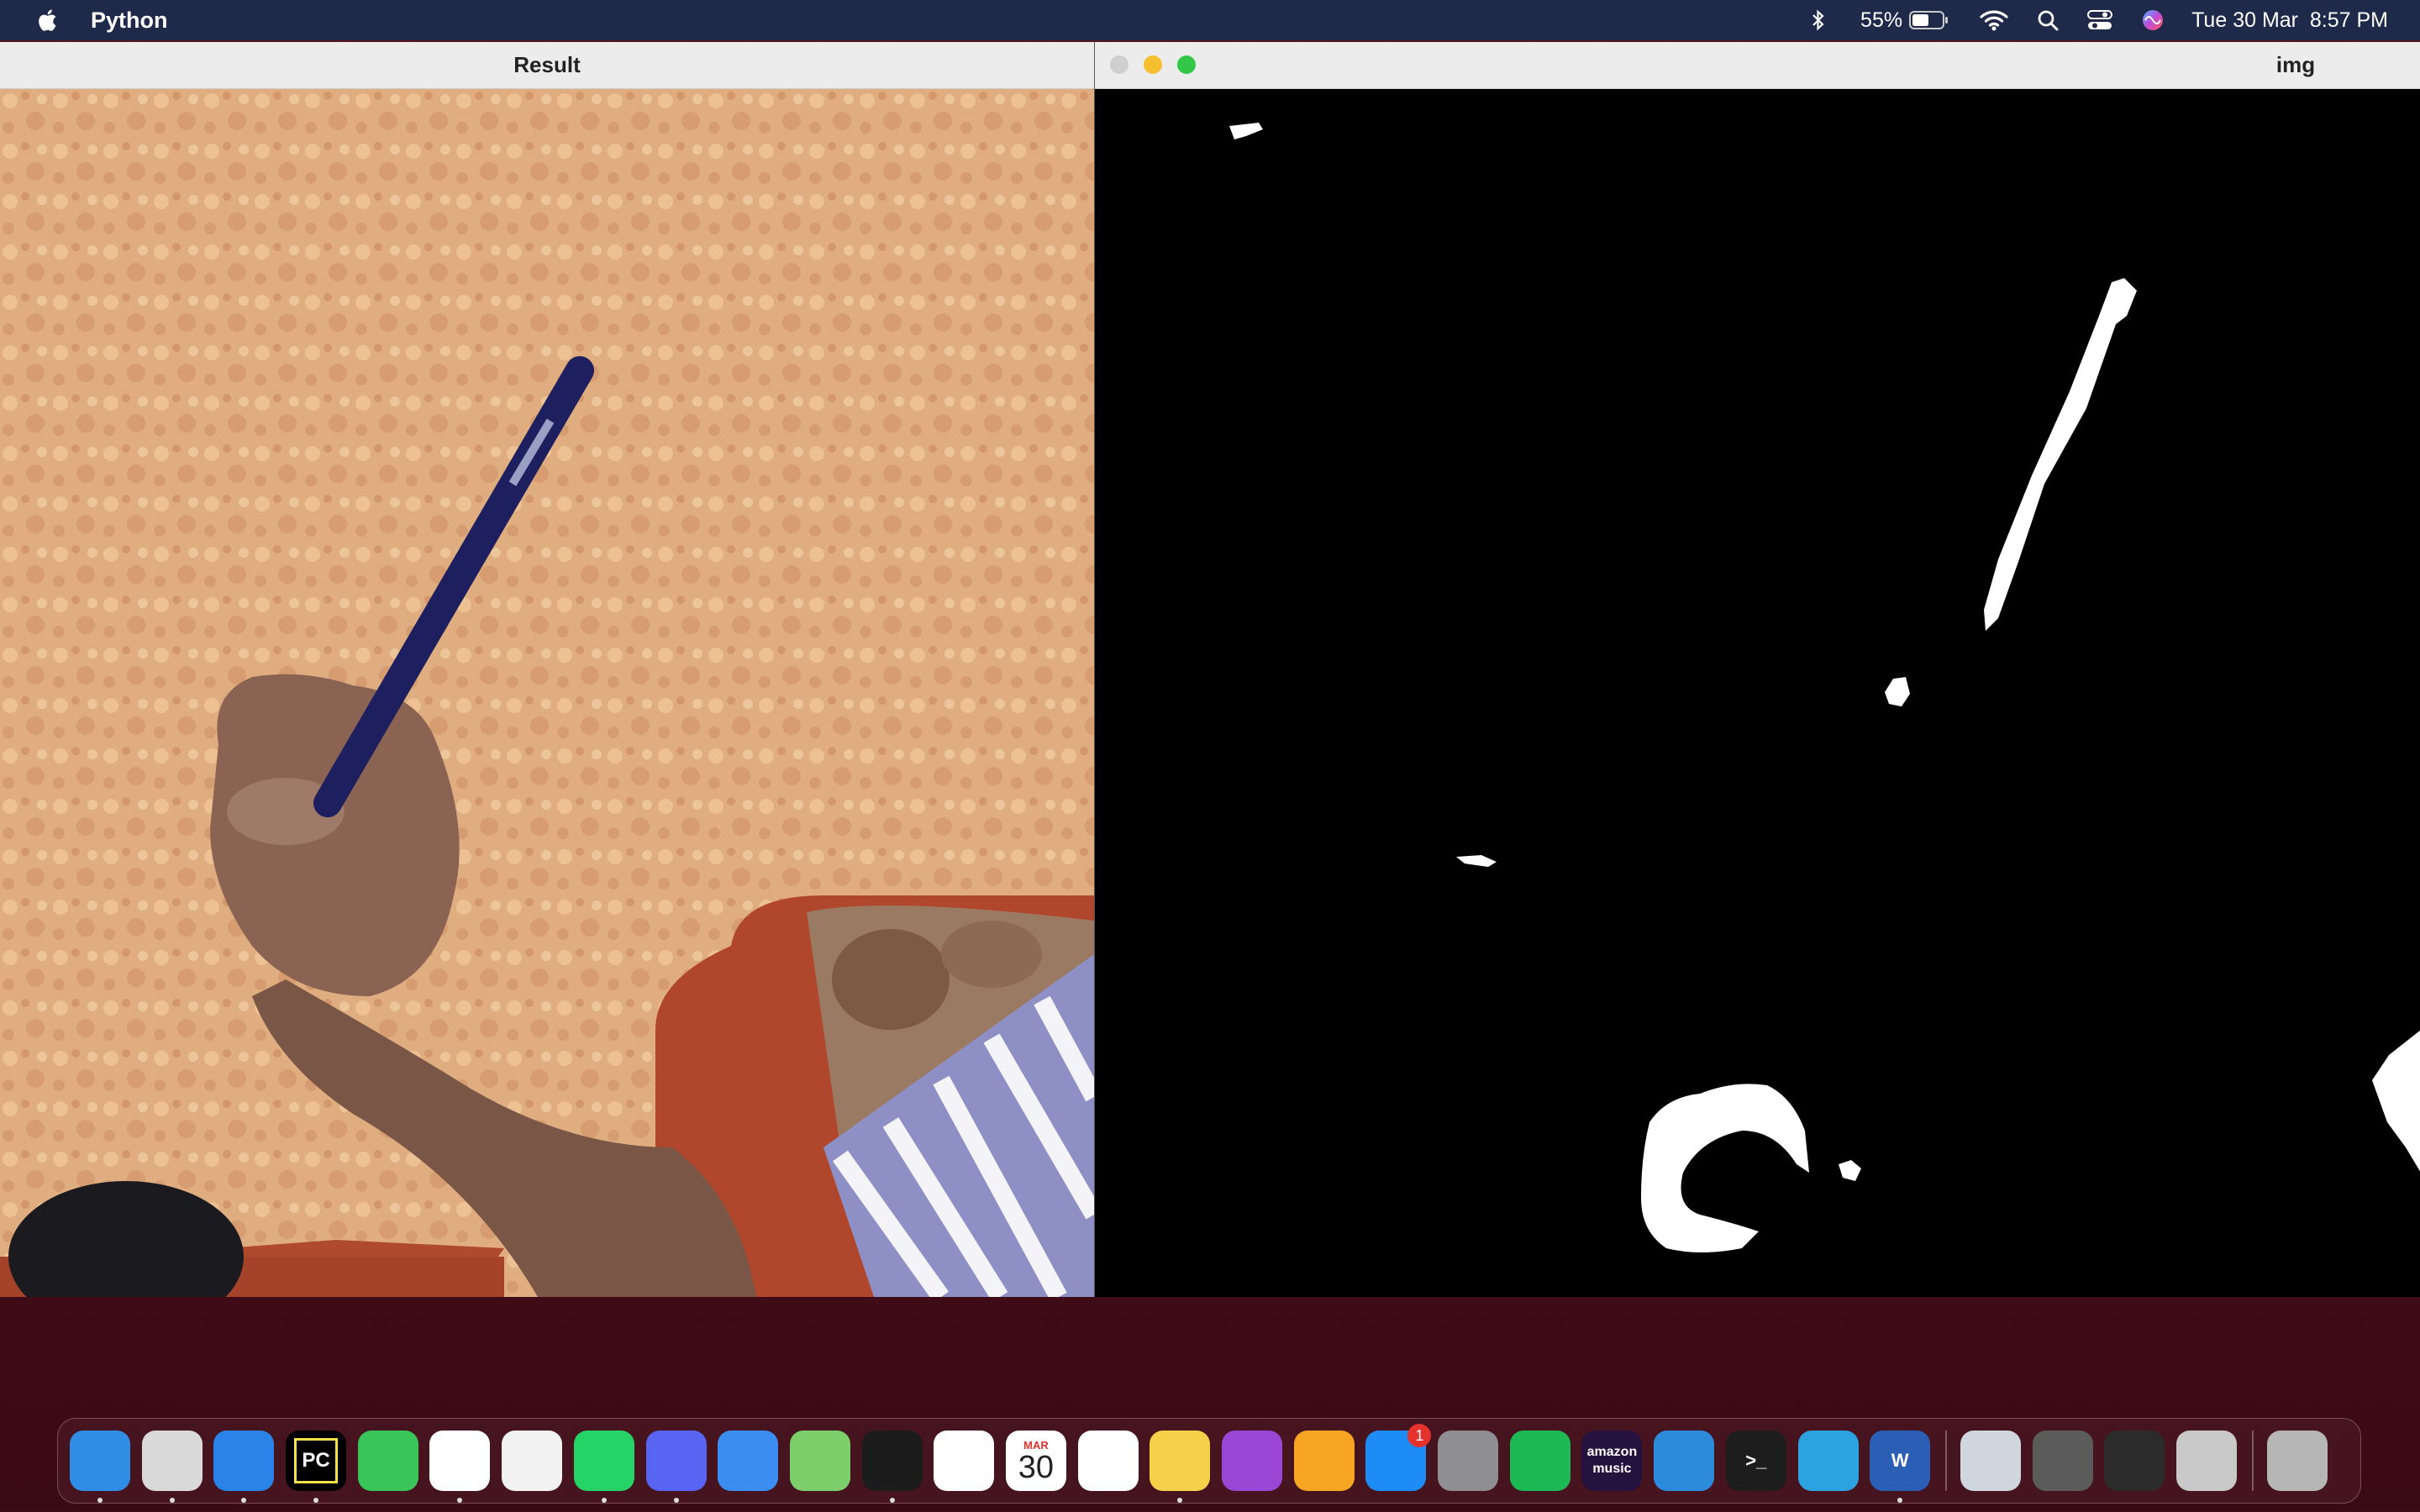 The width and height of the screenshot is (2420, 1512). Describe the element at coordinates (1210, 20) in the screenshot. I see `menu-bar: Python 55% Tue 30 Mar 8:57 PM` at that location.